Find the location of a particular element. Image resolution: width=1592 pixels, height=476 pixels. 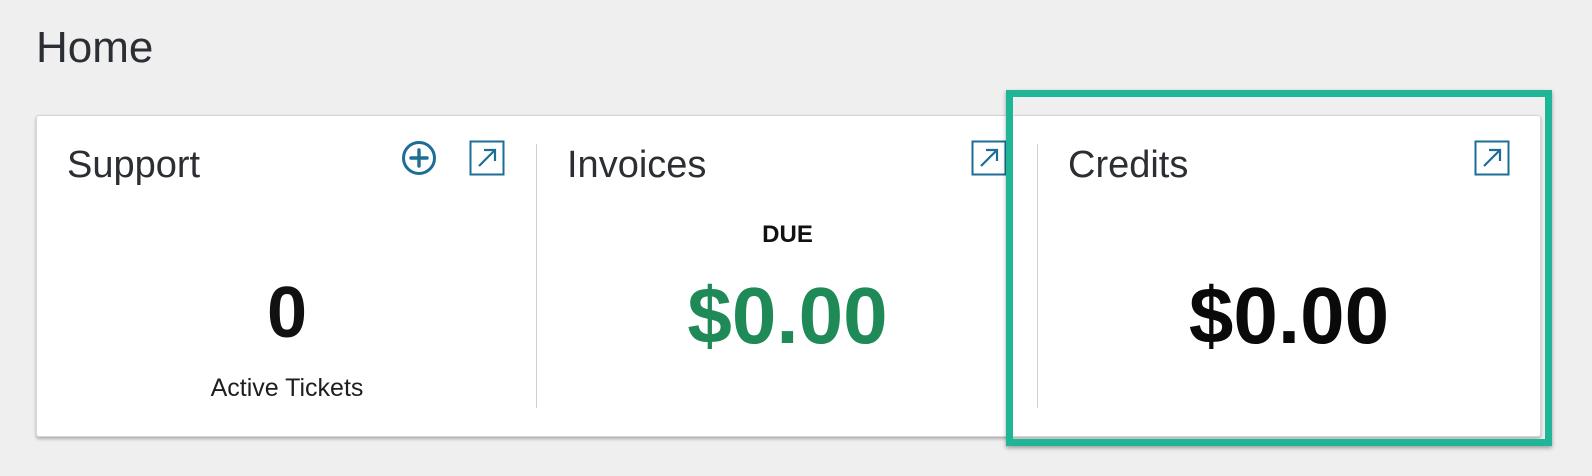

plus-circle-icon is located at coordinates (419, 158).